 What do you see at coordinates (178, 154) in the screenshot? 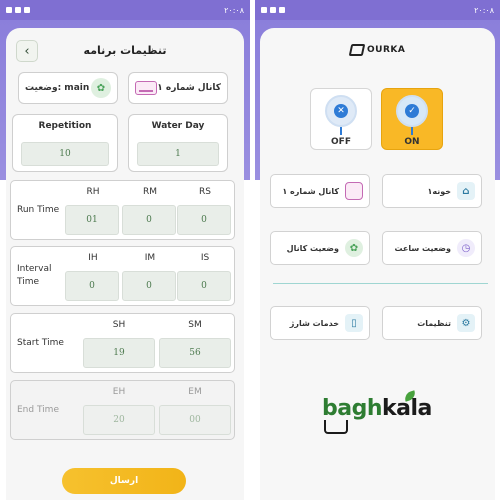
I see `water-day-input: 1` at bounding box center [178, 154].